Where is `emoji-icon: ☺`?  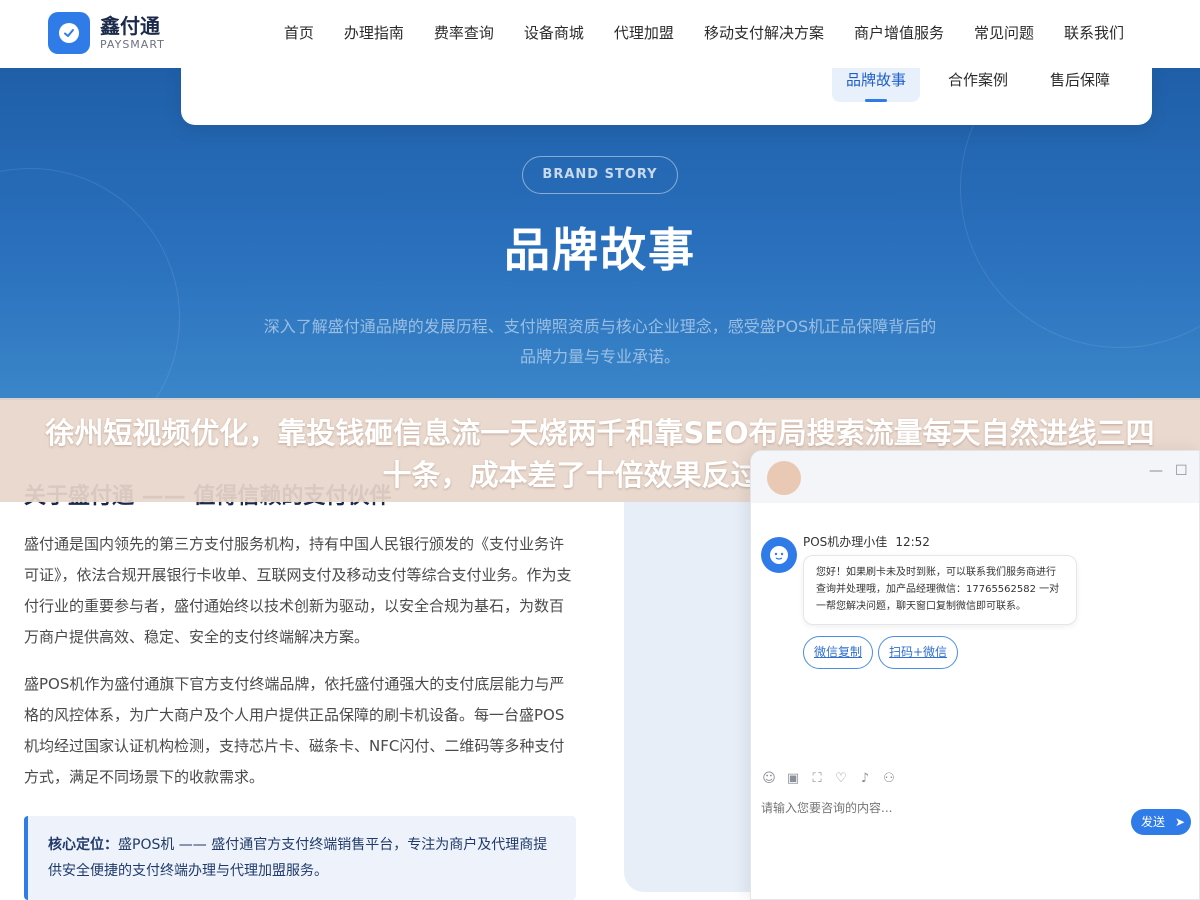
emoji-icon: ☺ is located at coordinates (769, 779).